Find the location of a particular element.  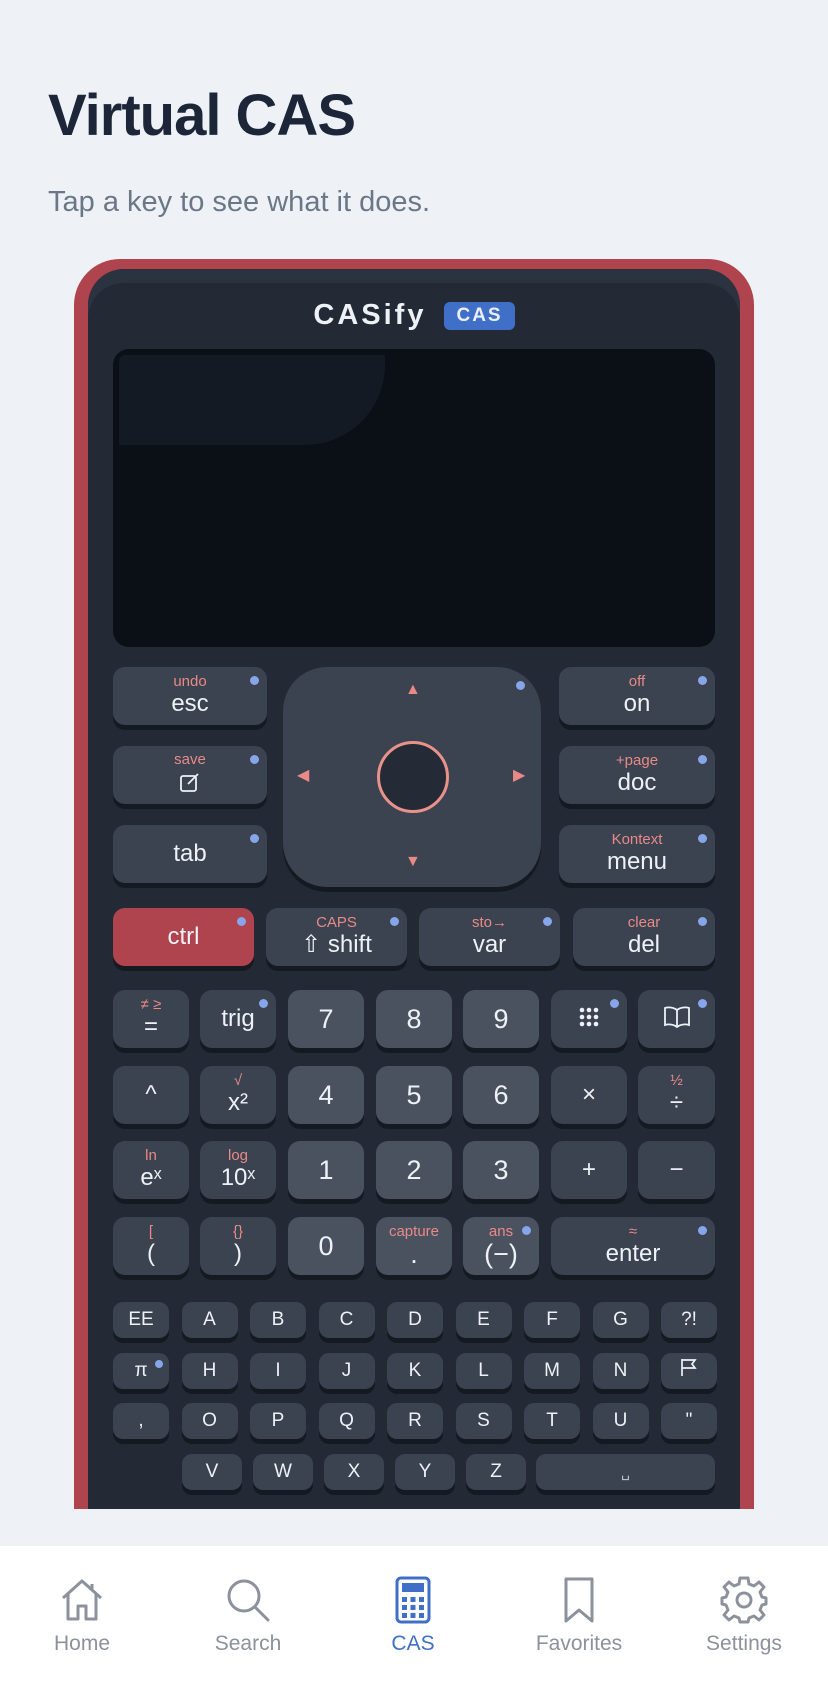

key-equals: ≠ ≥ = is located at coordinates (151, 1019).